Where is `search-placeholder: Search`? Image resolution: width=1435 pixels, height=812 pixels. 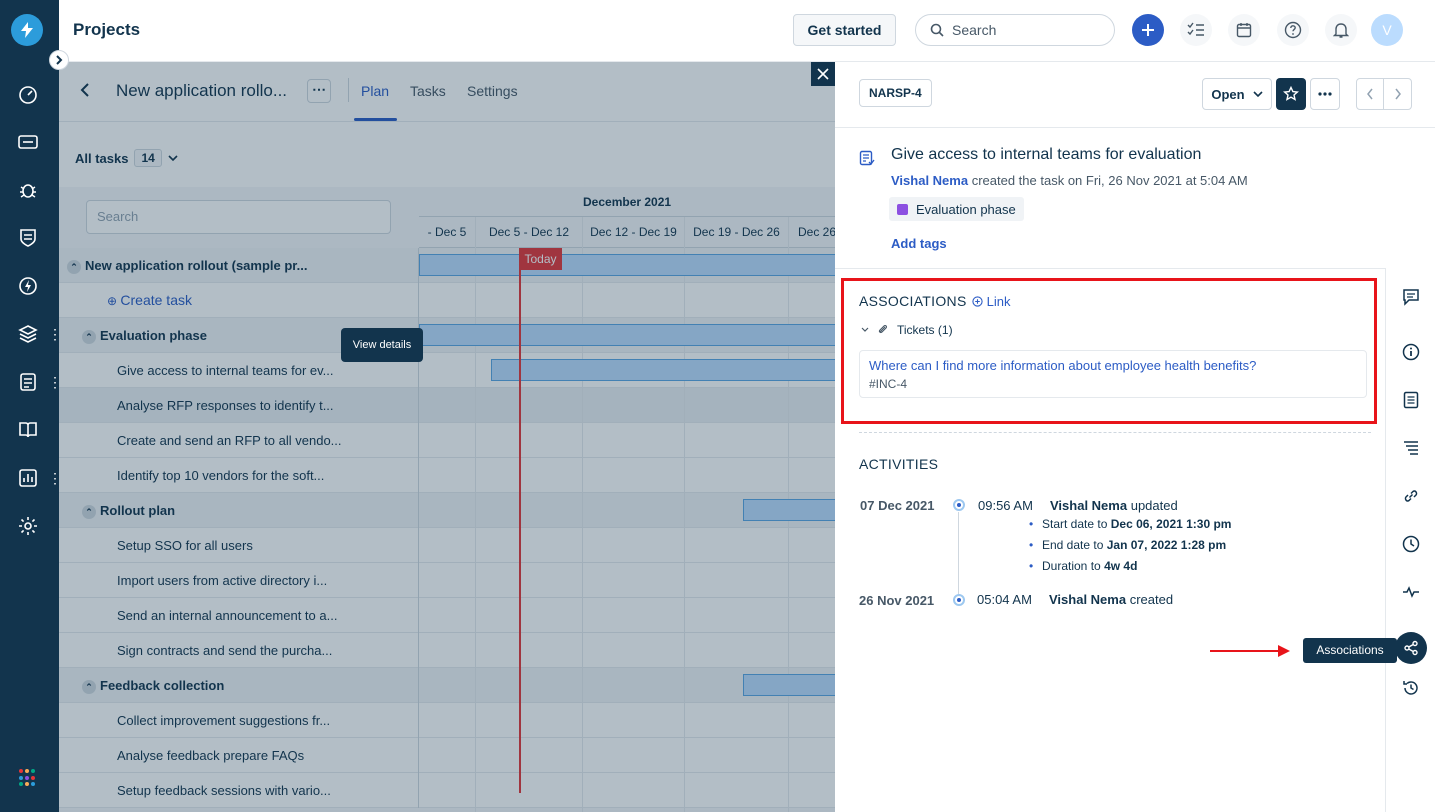
search-placeholder: Search is located at coordinates (974, 30).